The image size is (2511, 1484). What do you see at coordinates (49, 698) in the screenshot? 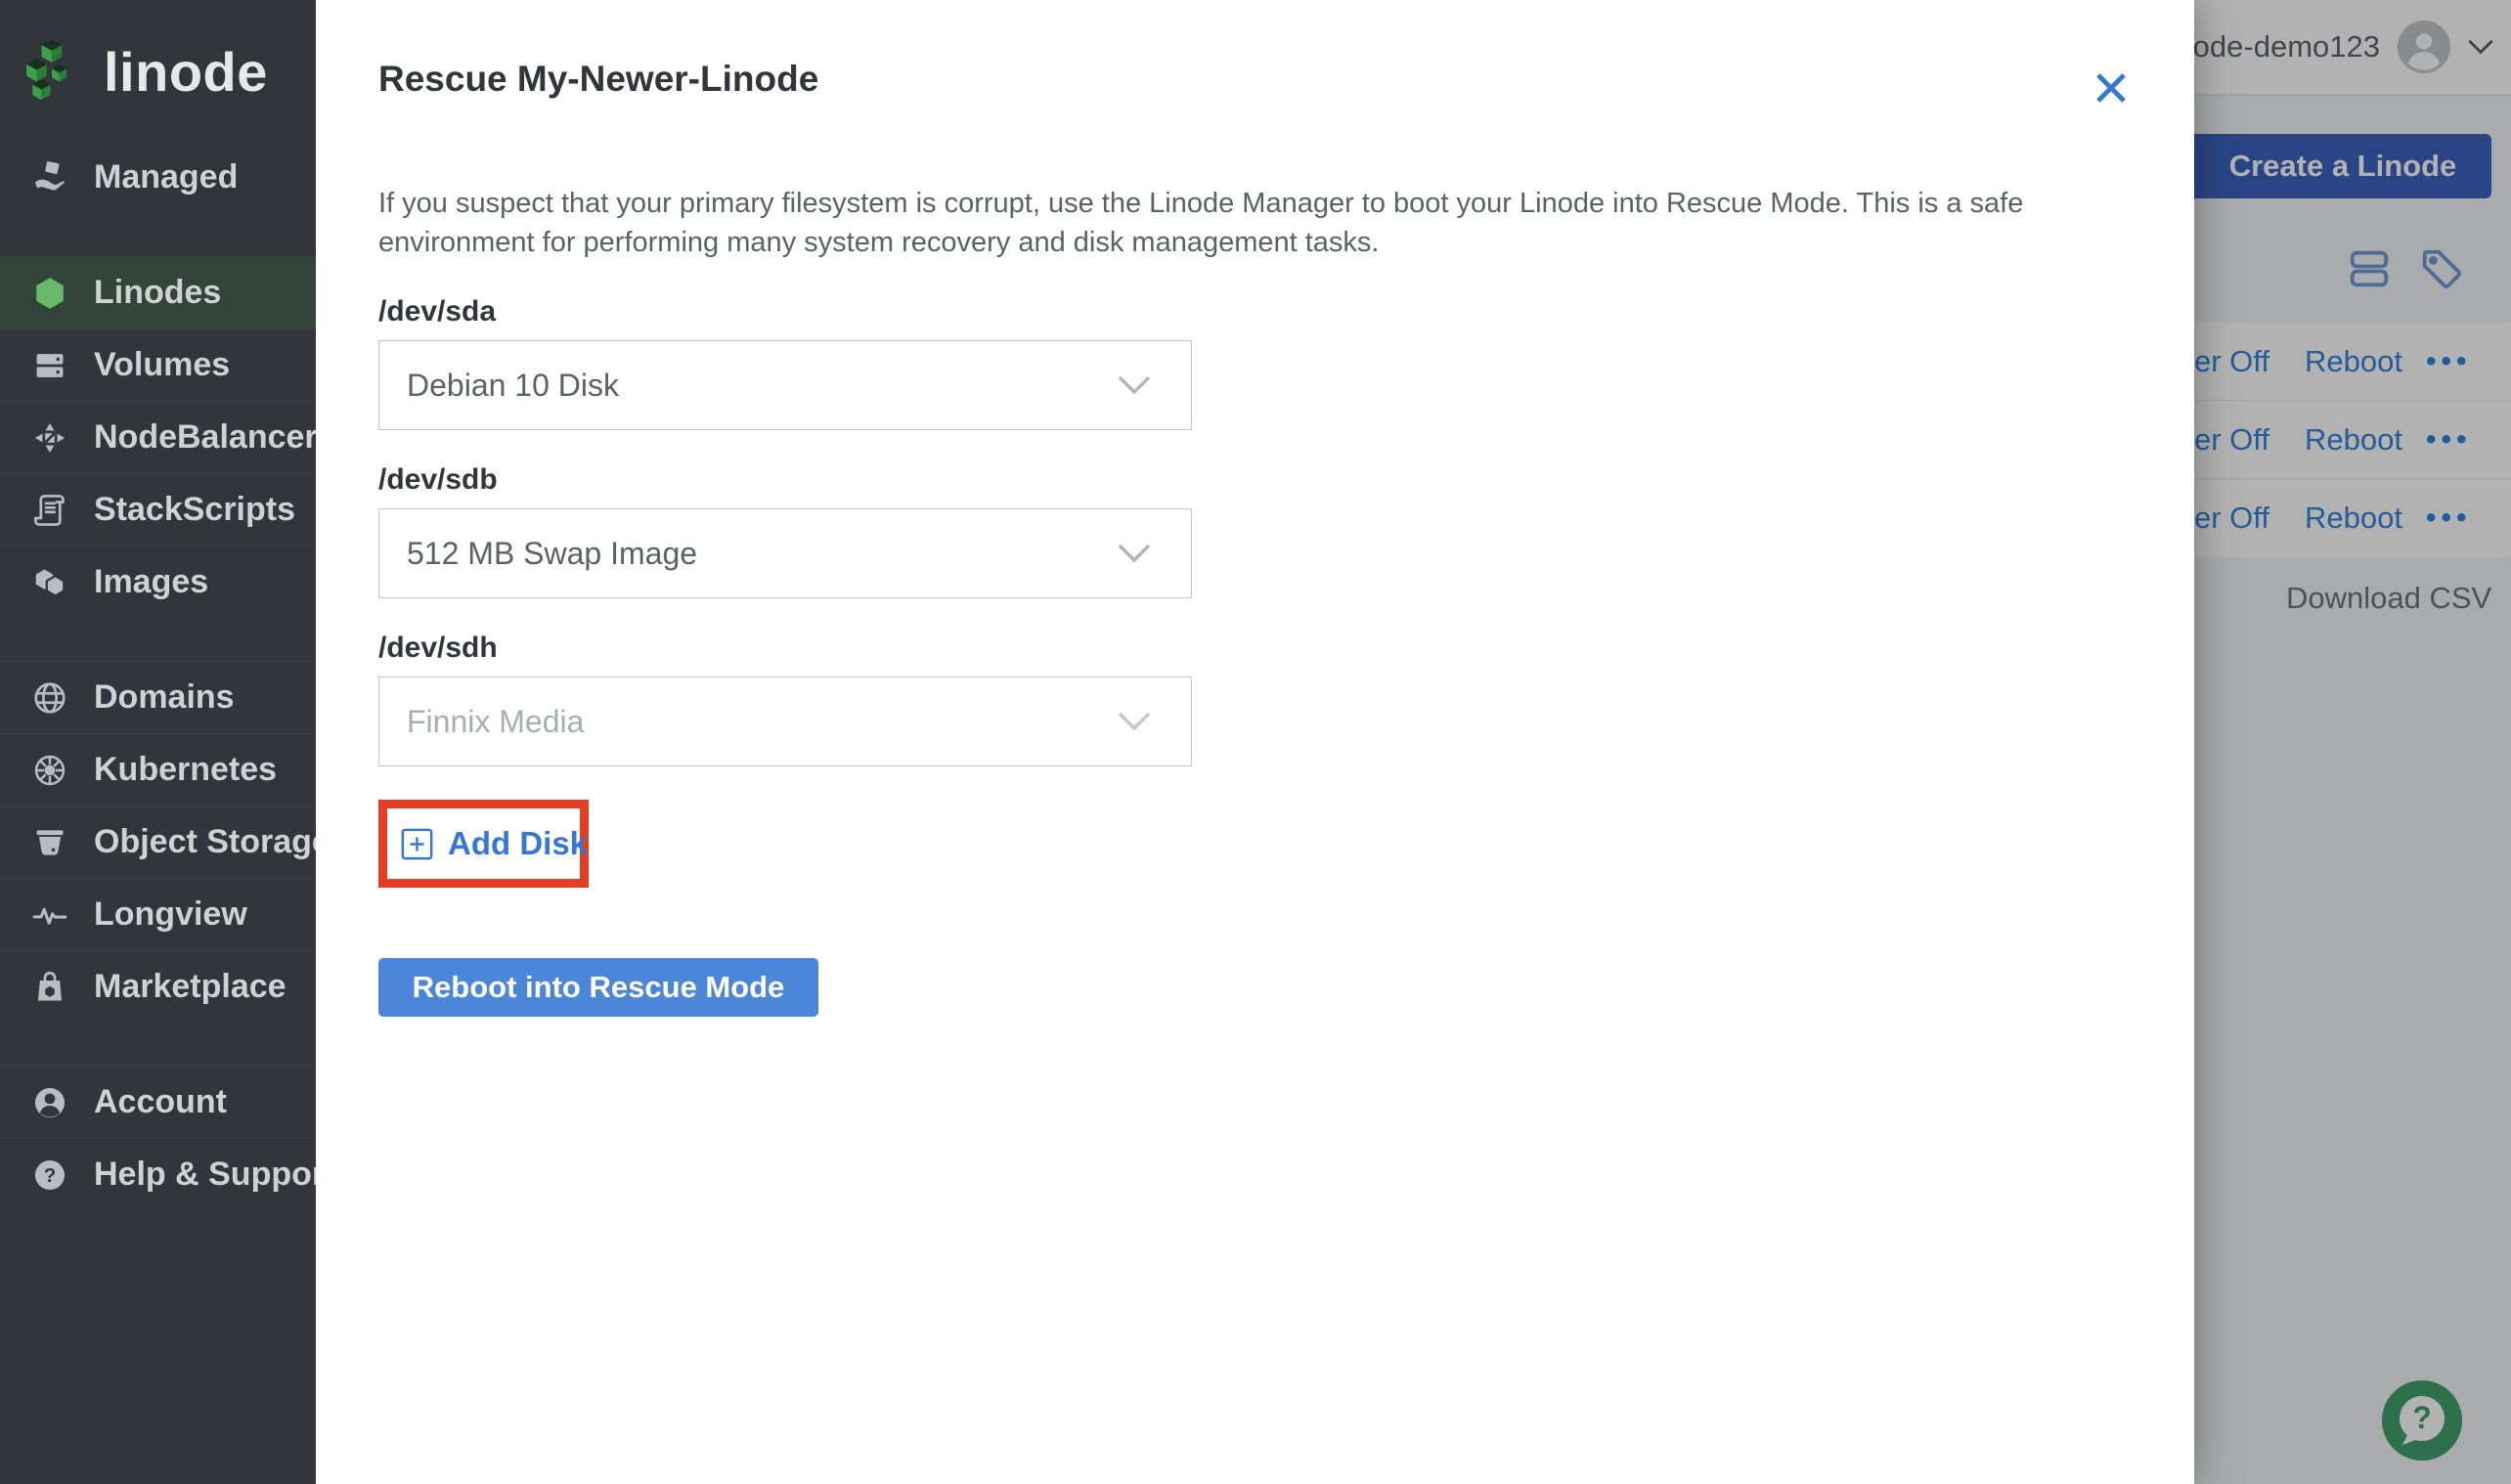
I see `globe-icon` at bounding box center [49, 698].